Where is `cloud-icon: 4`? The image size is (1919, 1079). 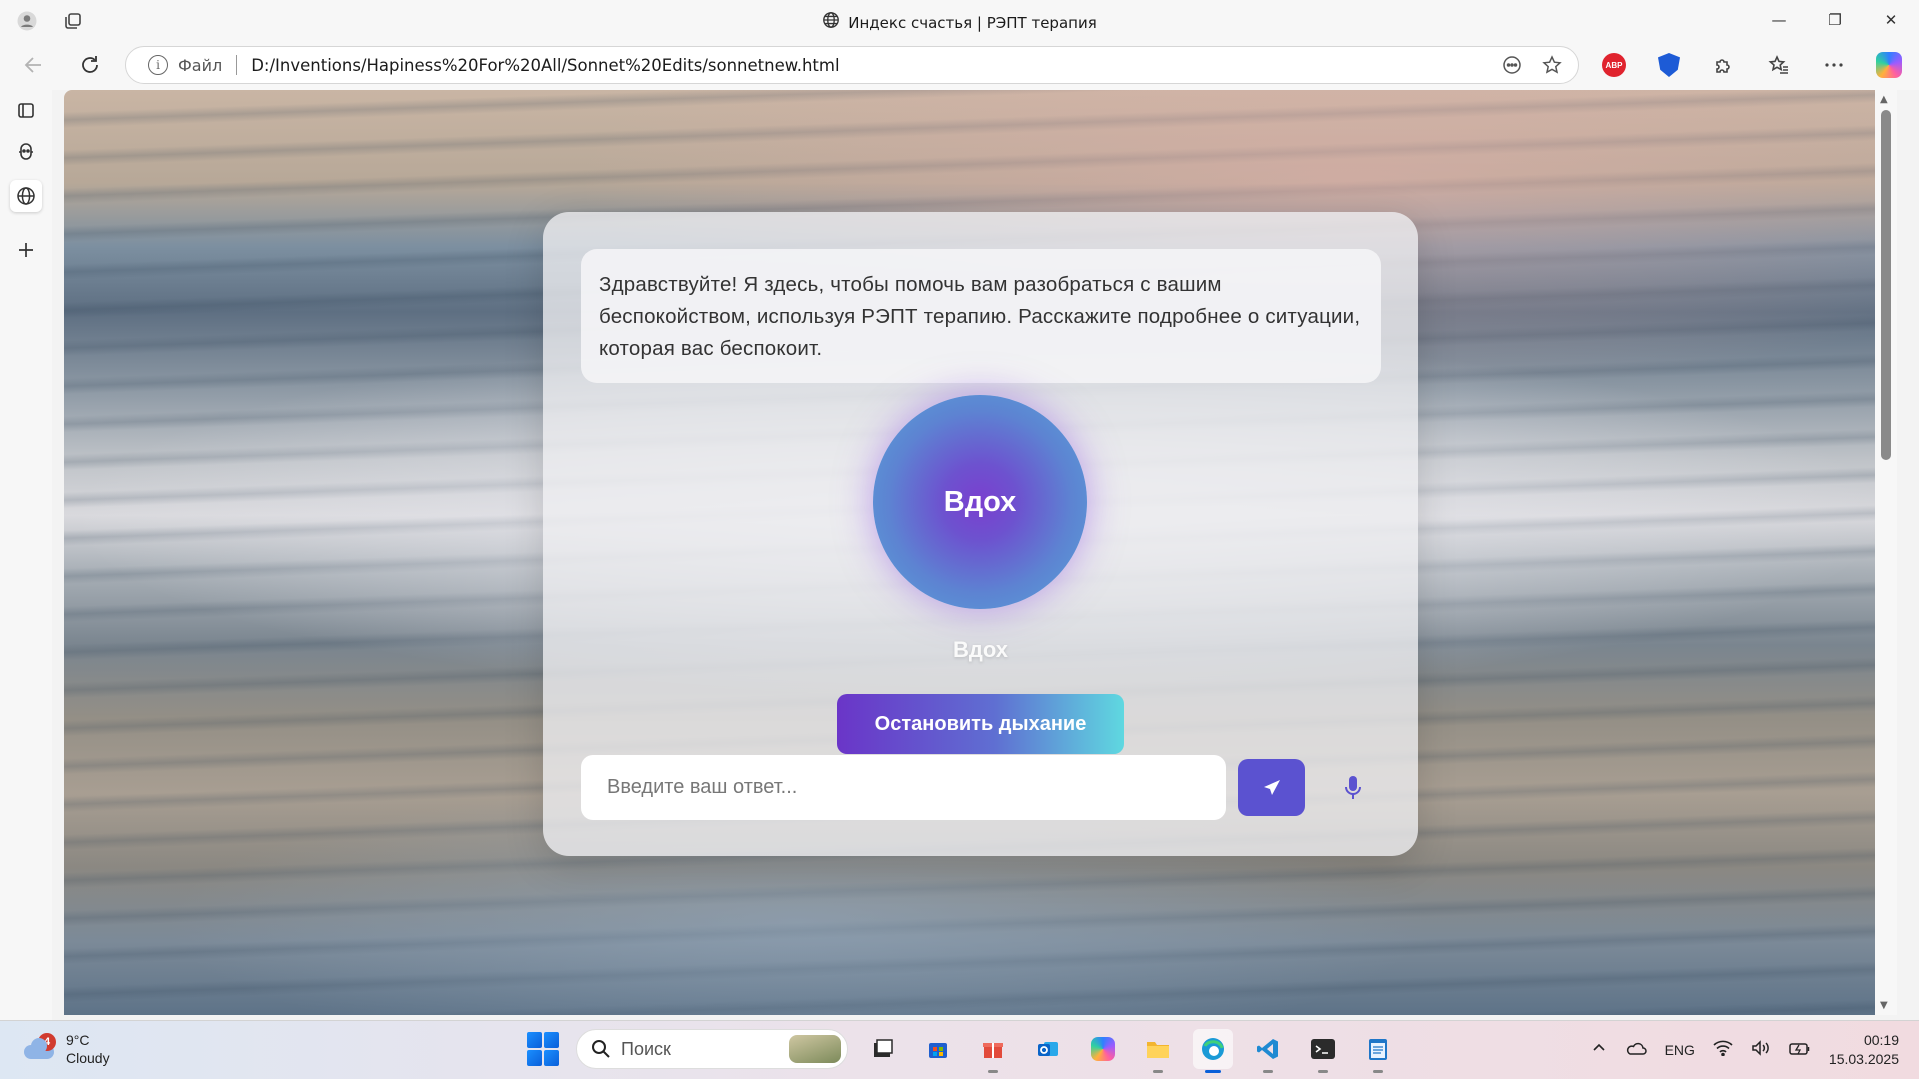 cloud-icon: 4 is located at coordinates (39, 1047).